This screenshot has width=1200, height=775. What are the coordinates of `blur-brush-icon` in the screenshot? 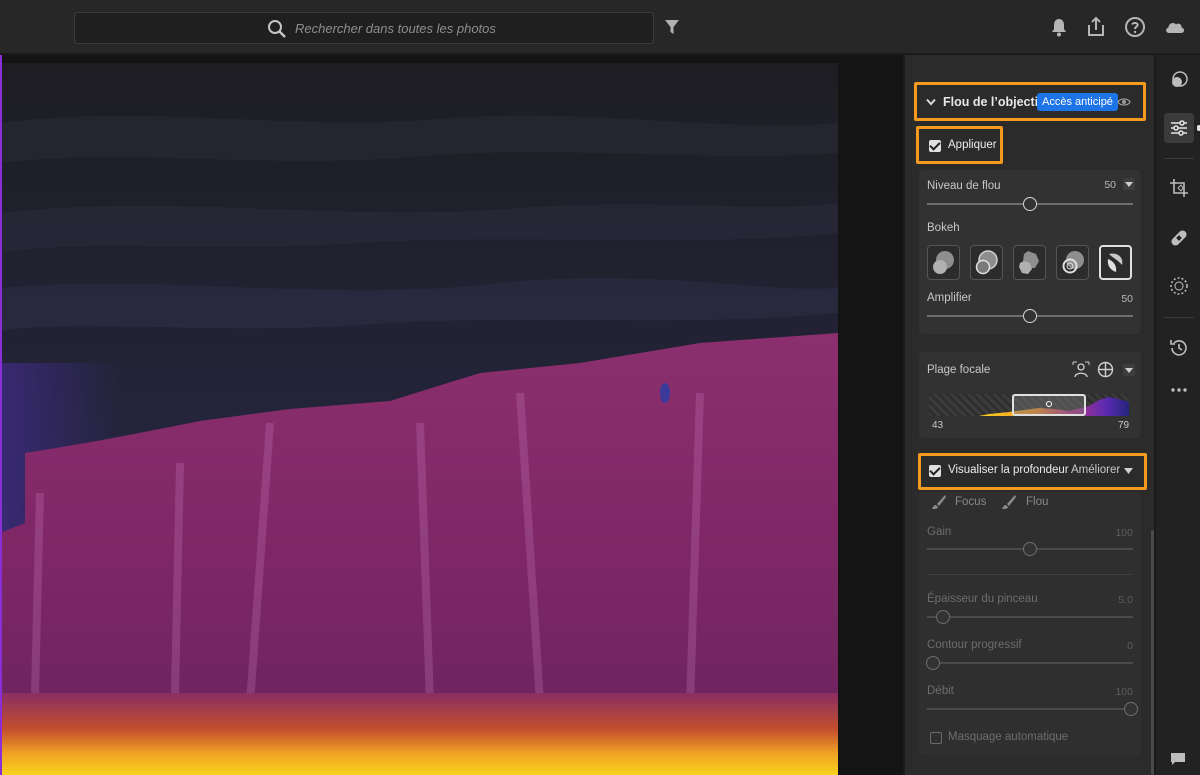 It's located at (1009, 502).